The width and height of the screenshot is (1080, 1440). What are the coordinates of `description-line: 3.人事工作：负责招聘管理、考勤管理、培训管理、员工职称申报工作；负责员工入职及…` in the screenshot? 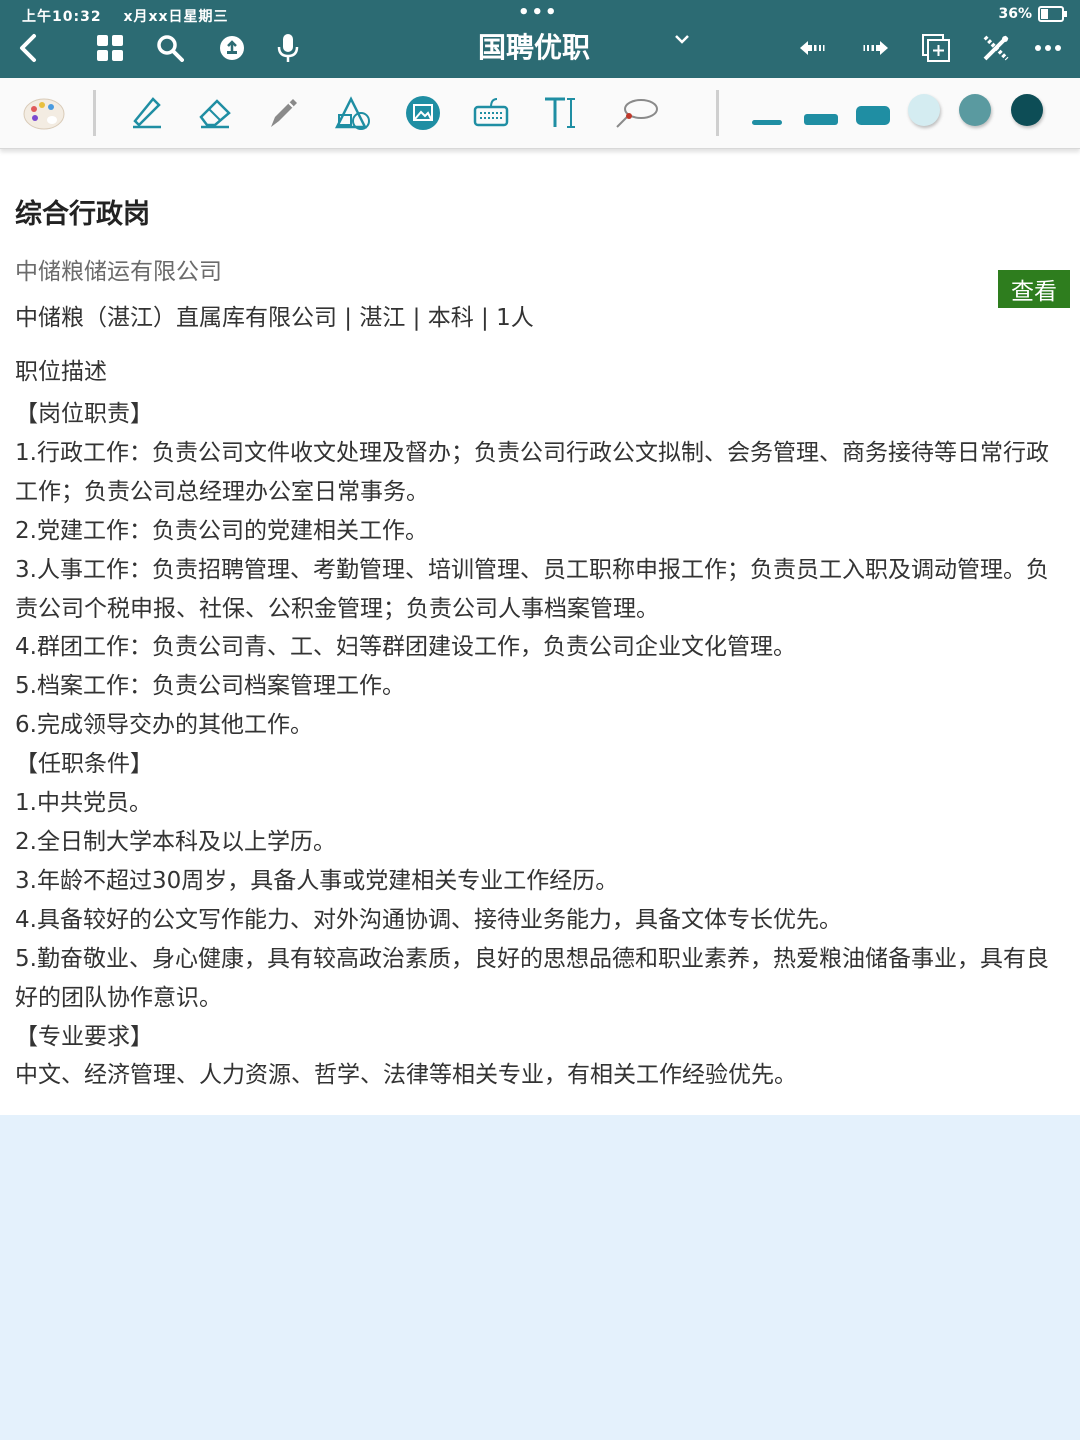 It's located at (532, 589).